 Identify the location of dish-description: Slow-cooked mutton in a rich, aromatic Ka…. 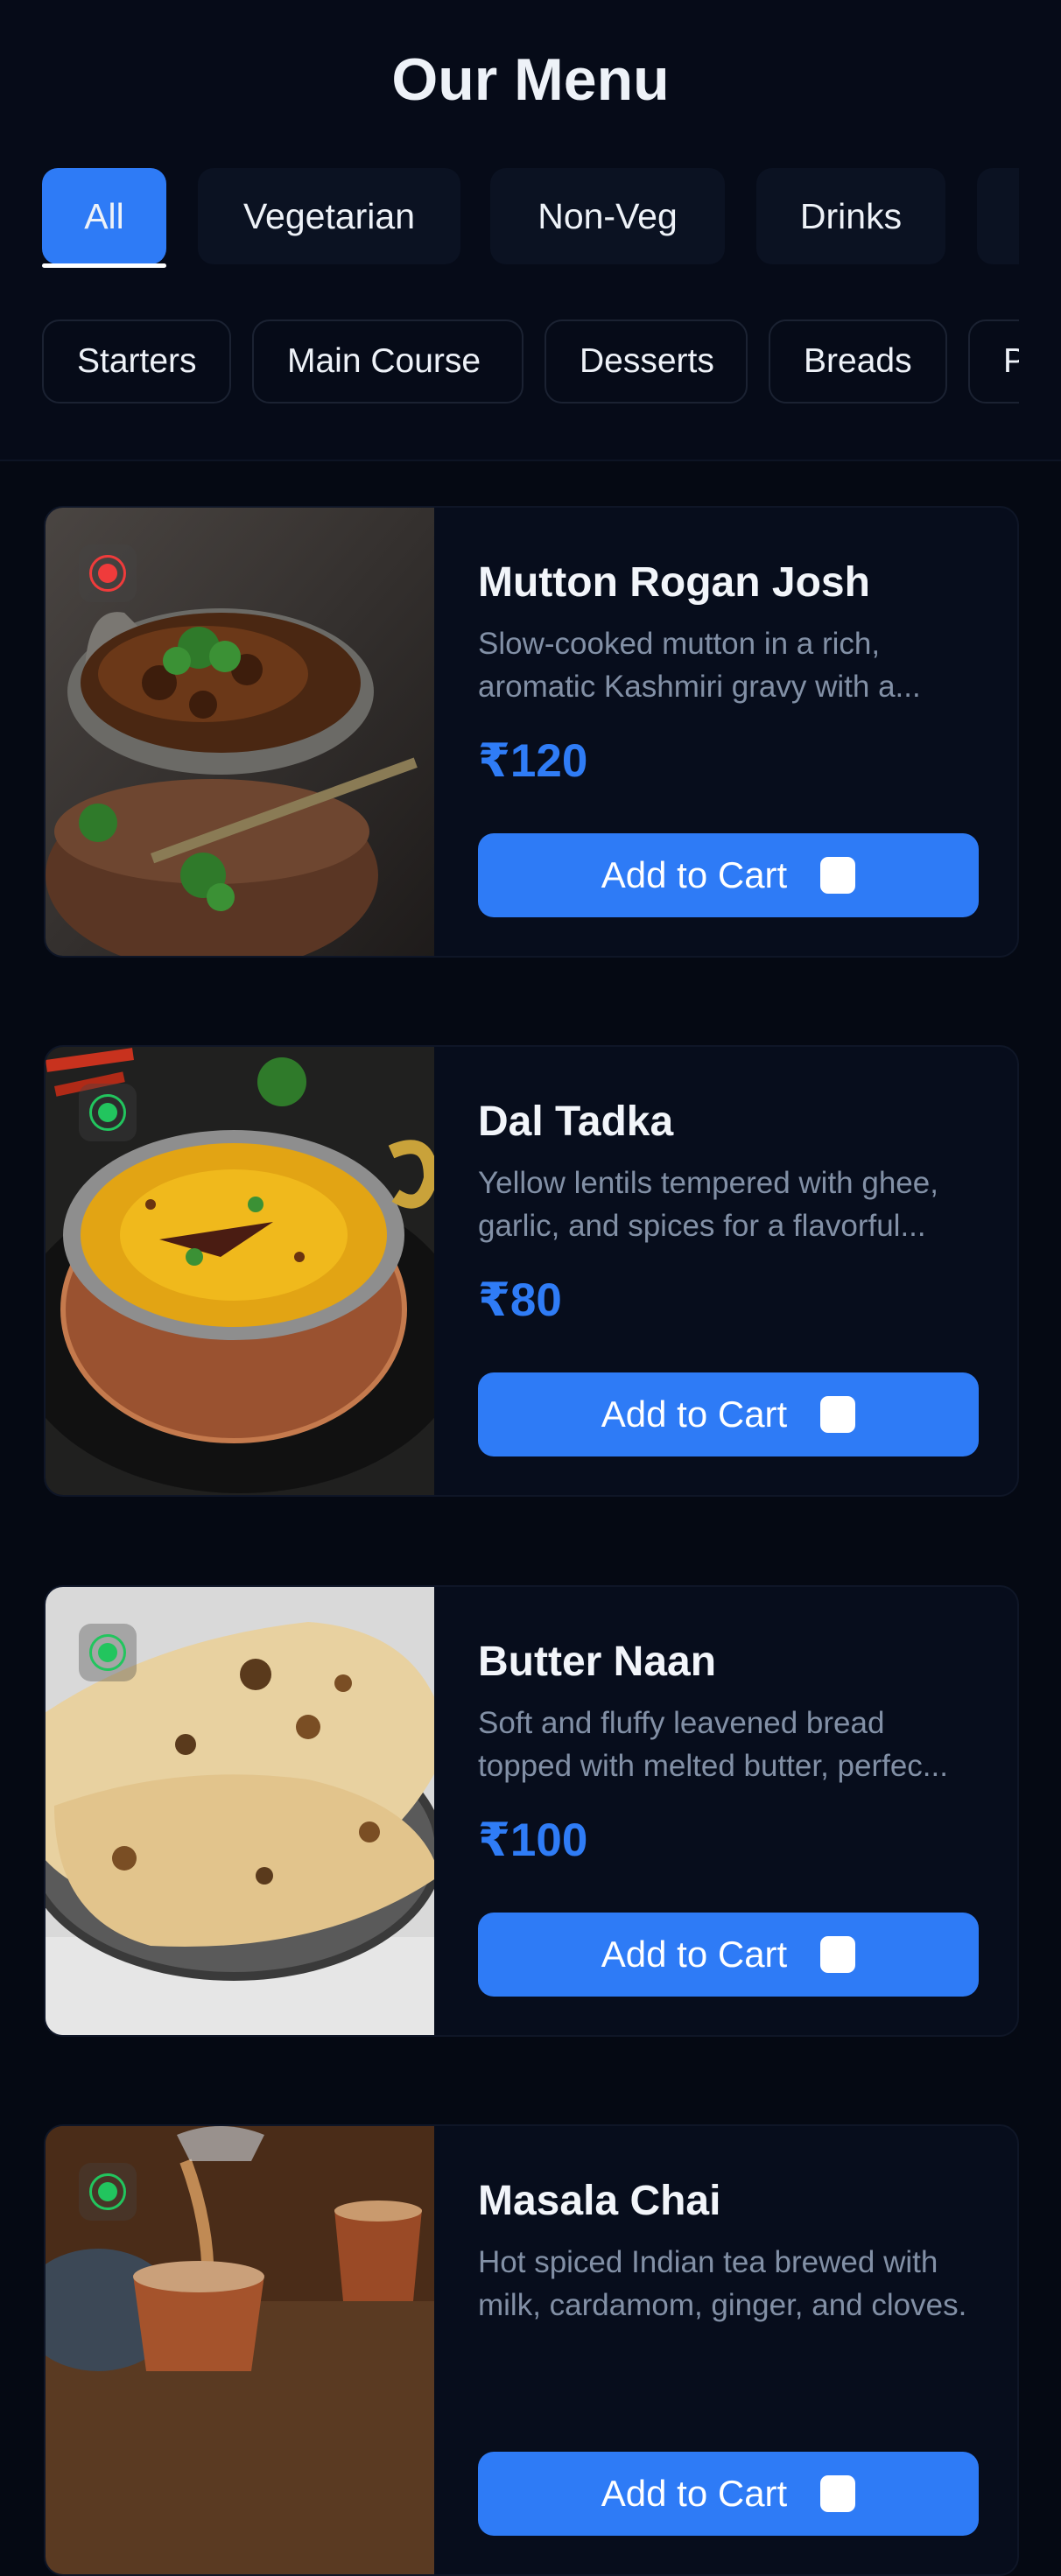
(699, 665).